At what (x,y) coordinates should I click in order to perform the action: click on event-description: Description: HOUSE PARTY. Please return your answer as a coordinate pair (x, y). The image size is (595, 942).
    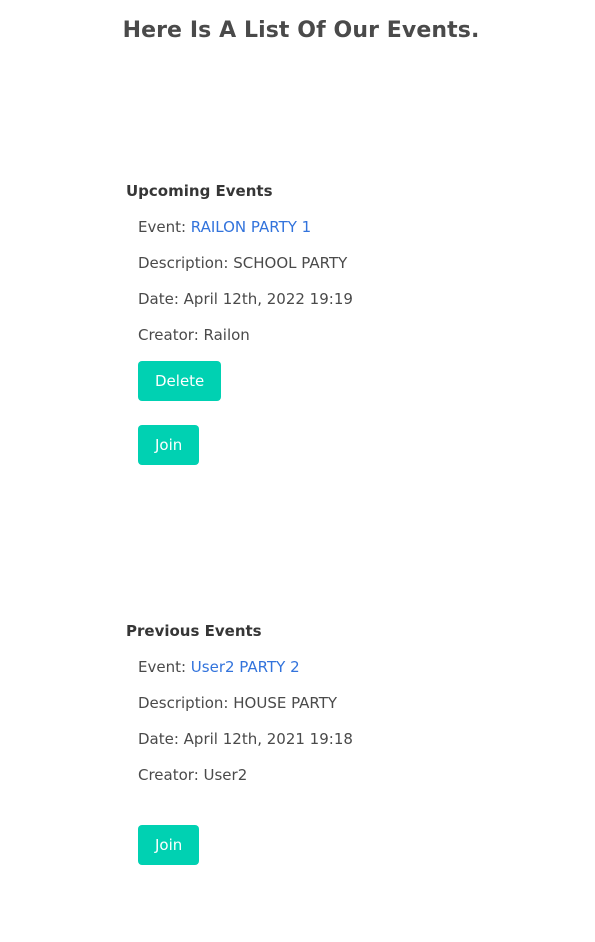
    Looking at the image, I should click on (238, 703).